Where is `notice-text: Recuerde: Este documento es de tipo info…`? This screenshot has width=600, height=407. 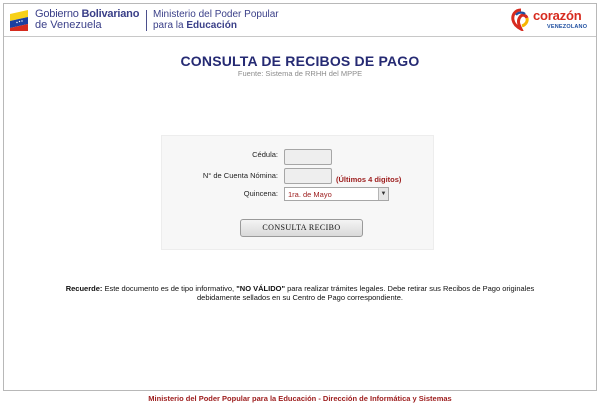
notice-text: Recuerde: Este documento es de tipo info… is located at coordinates (300, 293).